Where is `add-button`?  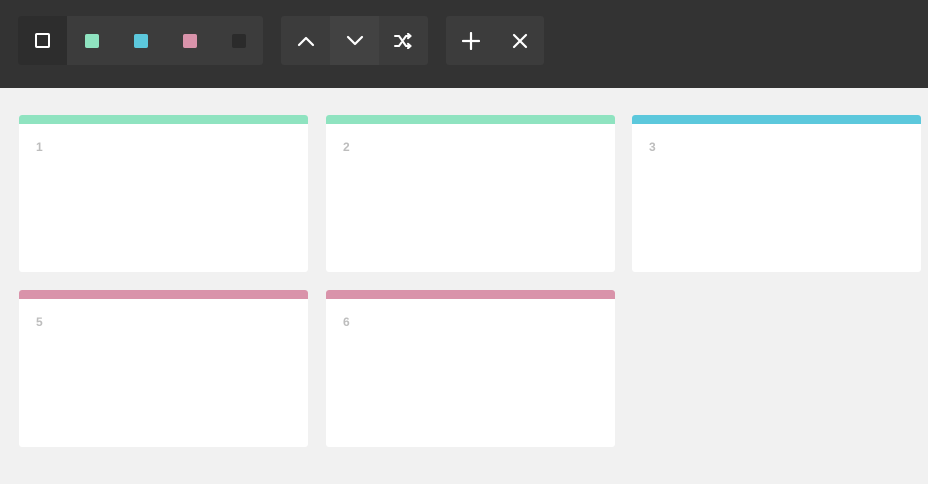 add-button is located at coordinates (470, 40).